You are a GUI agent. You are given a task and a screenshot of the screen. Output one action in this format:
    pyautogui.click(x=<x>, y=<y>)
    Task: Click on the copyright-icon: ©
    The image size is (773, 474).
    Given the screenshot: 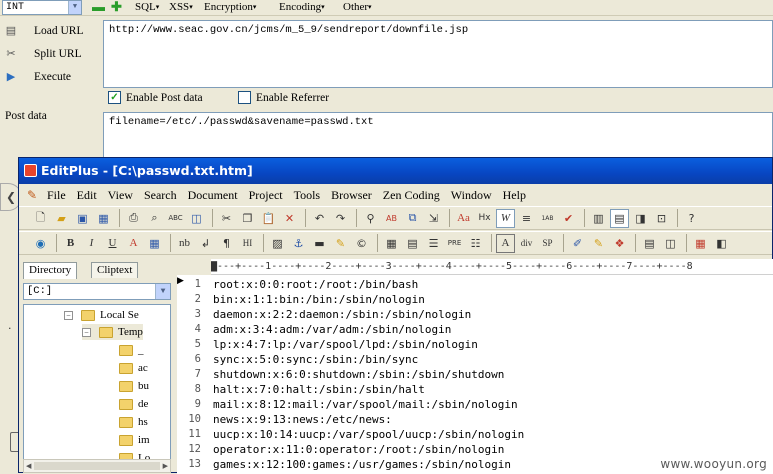 What is the action you would take?
    pyautogui.click(x=361, y=243)
    